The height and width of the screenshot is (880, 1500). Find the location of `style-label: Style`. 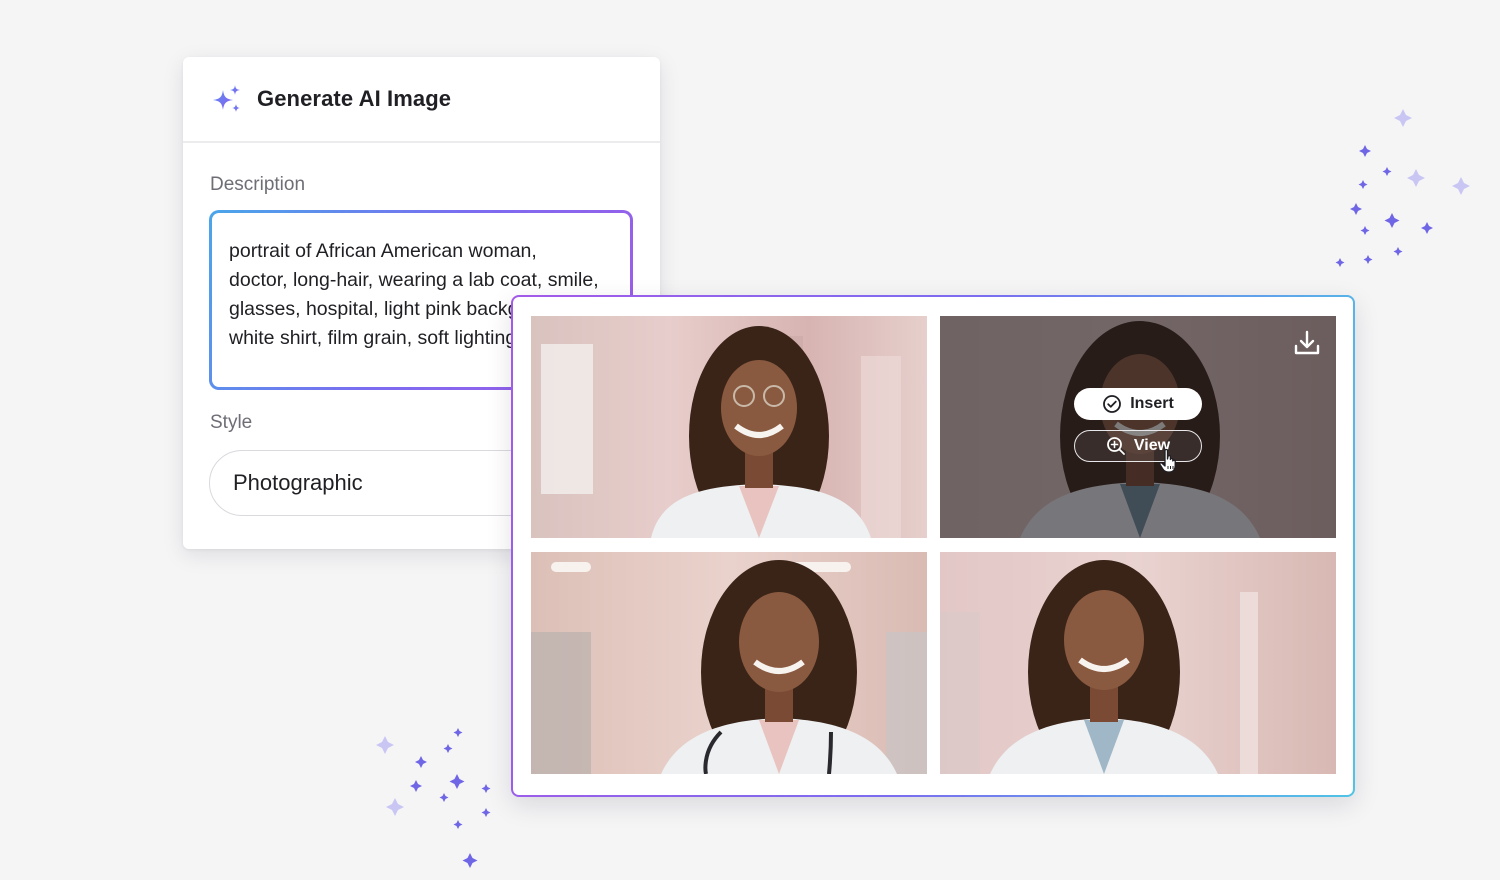

style-label: Style is located at coordinates (231, 422).